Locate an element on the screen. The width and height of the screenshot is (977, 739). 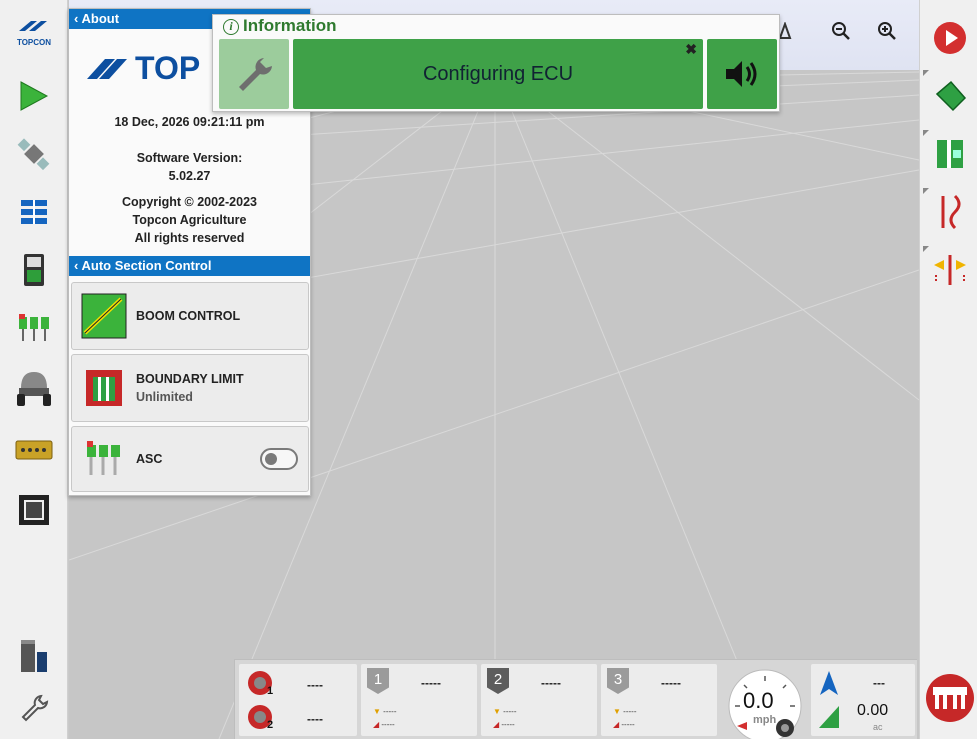
zoom-out-button is located at coordinates (841, 31).